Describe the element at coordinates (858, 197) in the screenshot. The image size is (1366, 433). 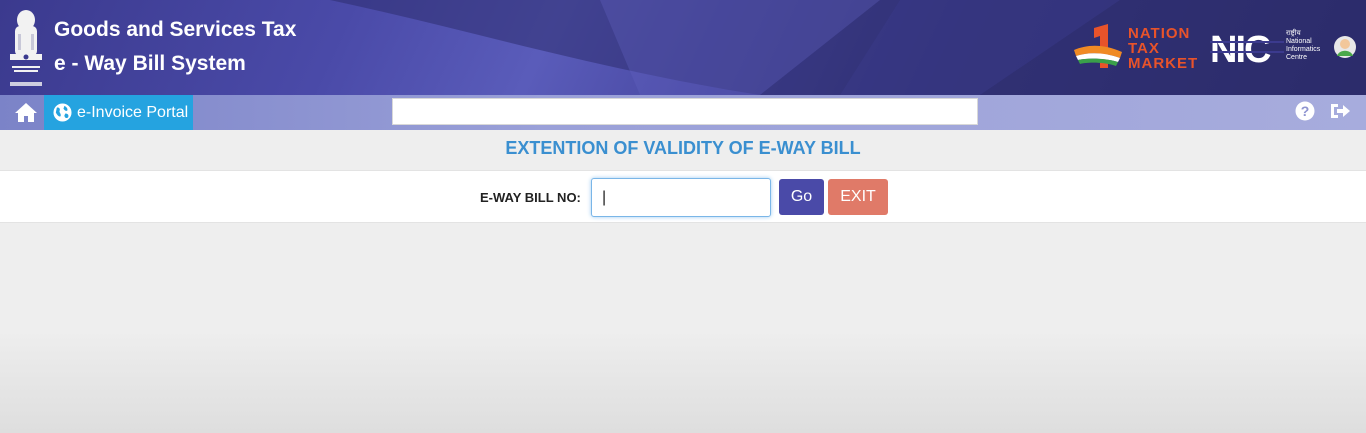
I see `exit-button: EXIT` at that location.